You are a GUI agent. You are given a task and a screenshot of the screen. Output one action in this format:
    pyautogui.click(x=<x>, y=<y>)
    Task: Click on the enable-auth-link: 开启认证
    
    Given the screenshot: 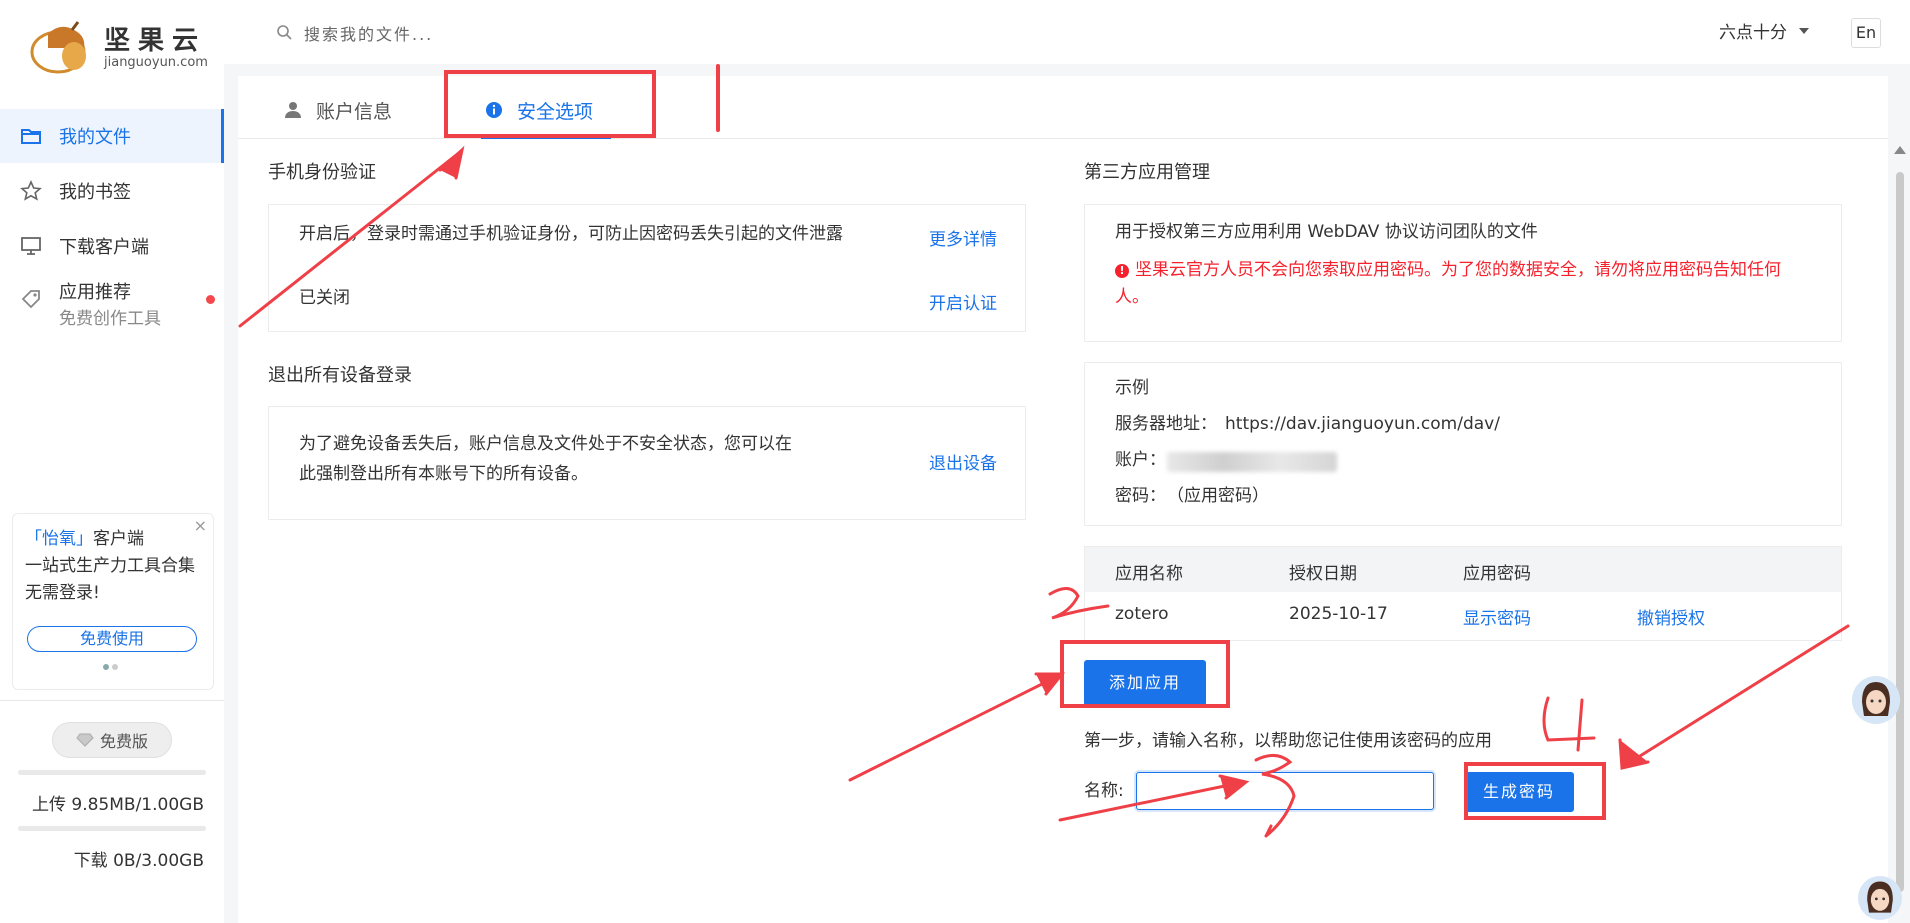 What is the action you would take?
    pyautogui.click(x=963, y=301)
    